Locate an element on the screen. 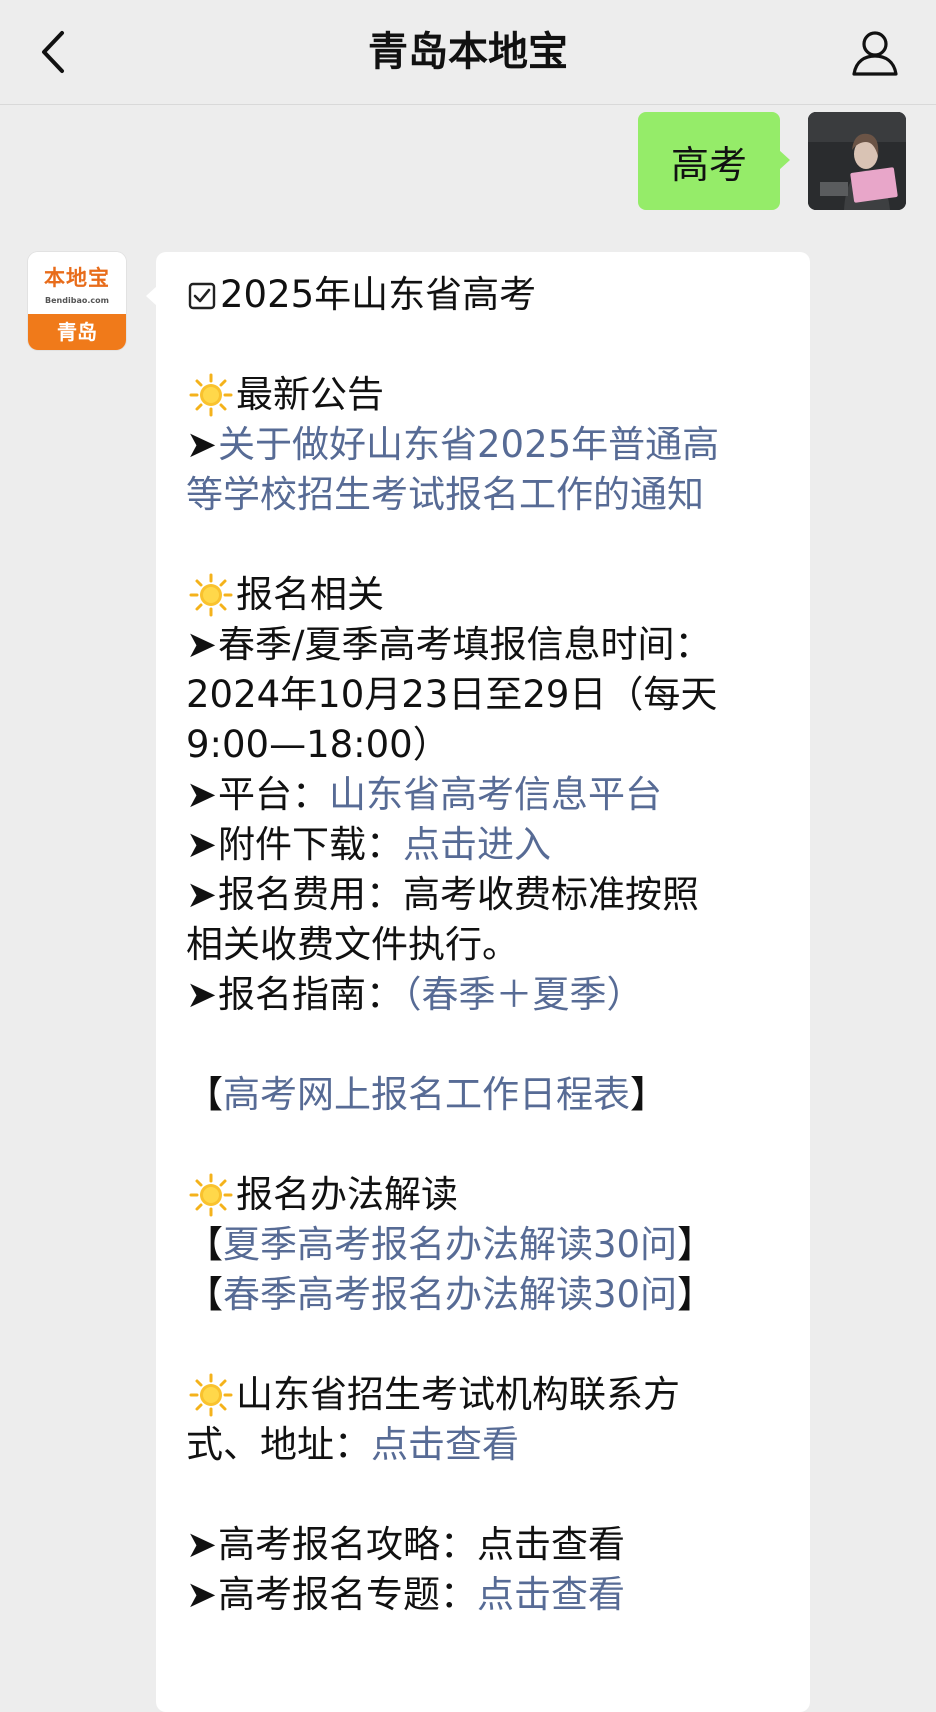  summer-interpretation-line: 【夏季高考报名办法解读30问】 is located at coordinates (491, 1245).